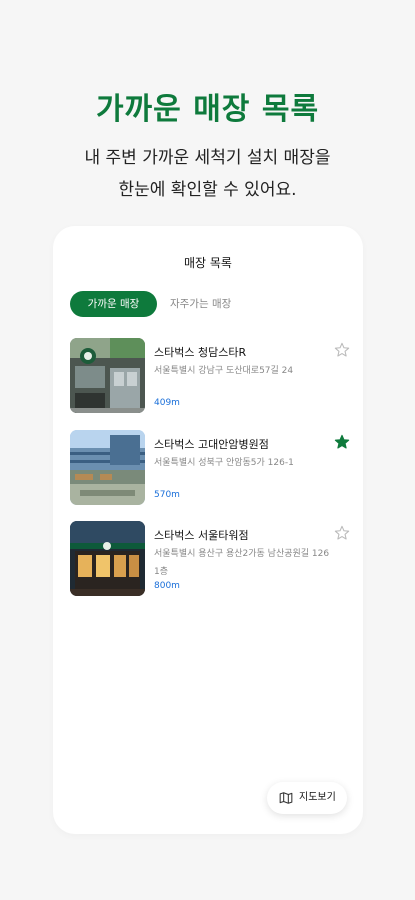  Describe the element at coordinates (113, 304) in the screenshot. I see `tab-nearby-stores: 가까운 매장` at that location.